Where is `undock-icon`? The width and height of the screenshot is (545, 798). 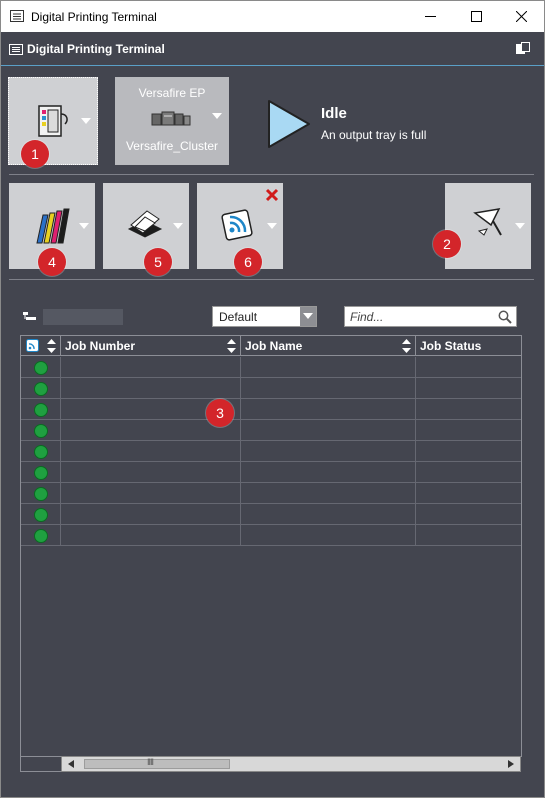
undock-icon is located at coordinates (523, 48).